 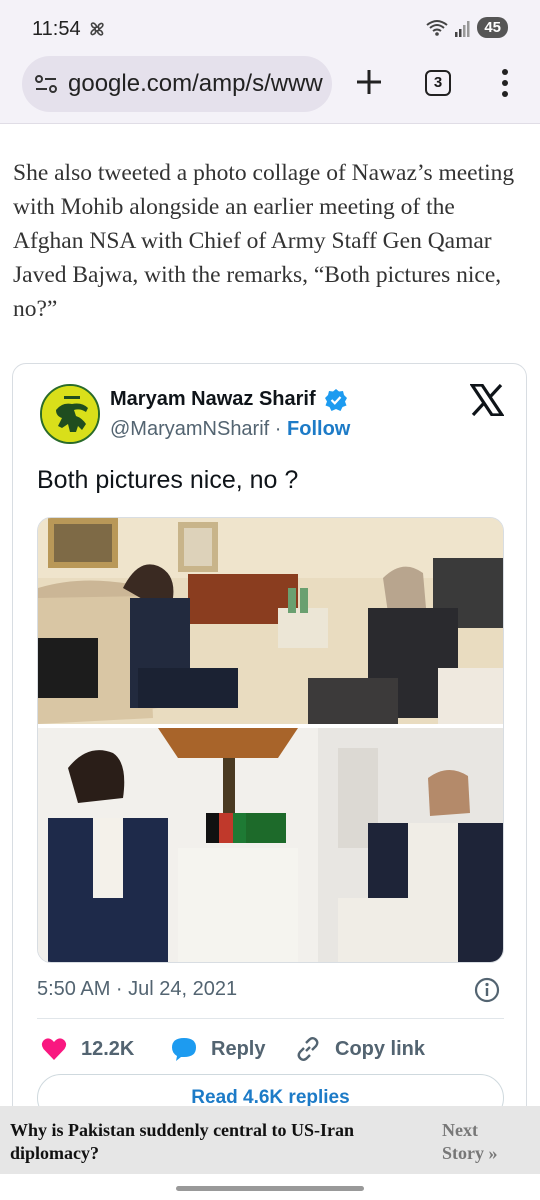 I want to click on site-info-icon, so click(x=46, y=84).